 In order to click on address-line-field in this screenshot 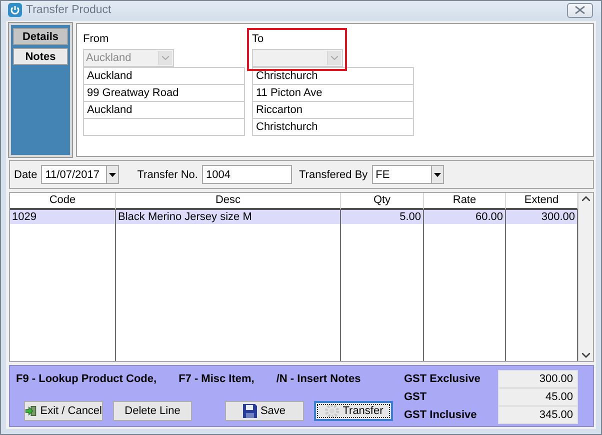, I will do `click(164, 127)`.